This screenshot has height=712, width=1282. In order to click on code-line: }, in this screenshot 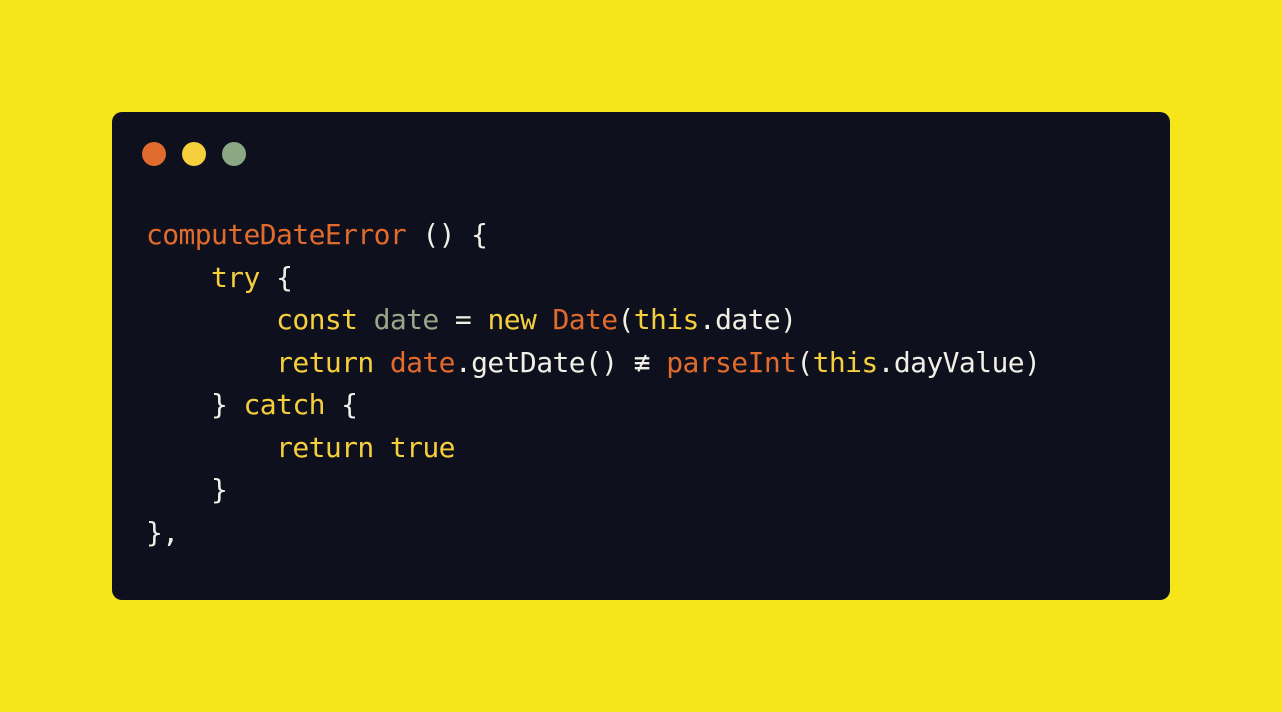, I will do `click(593, 533)`.